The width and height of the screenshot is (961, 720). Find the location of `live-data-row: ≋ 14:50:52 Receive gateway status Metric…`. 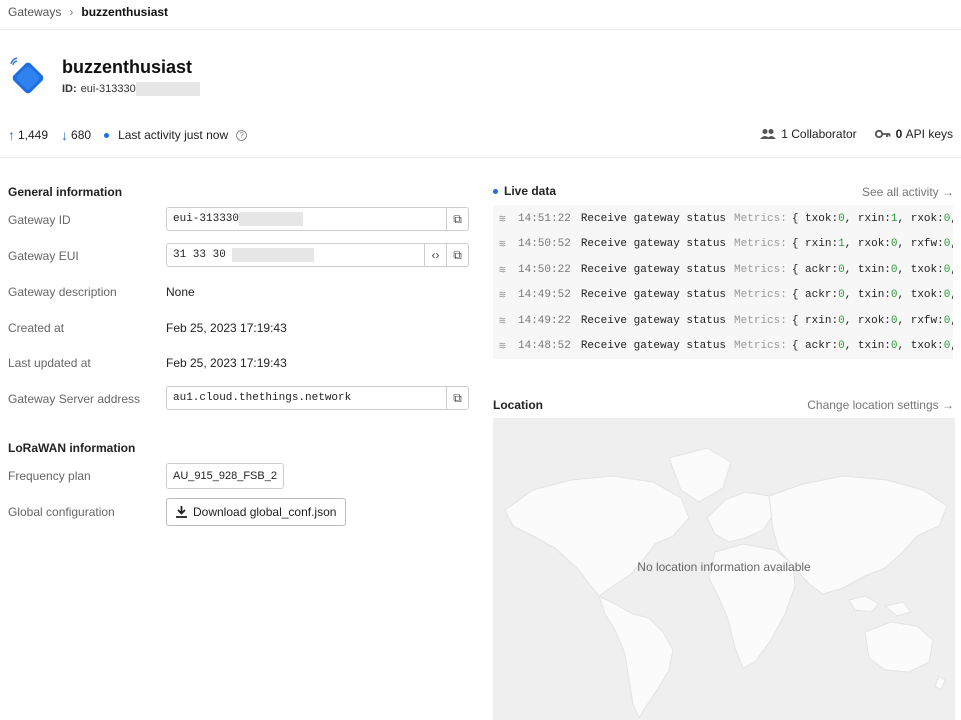

live-data-row: ≋ 14:50:52 Receive gateway status Metric… is located at coordinates (723, 243).